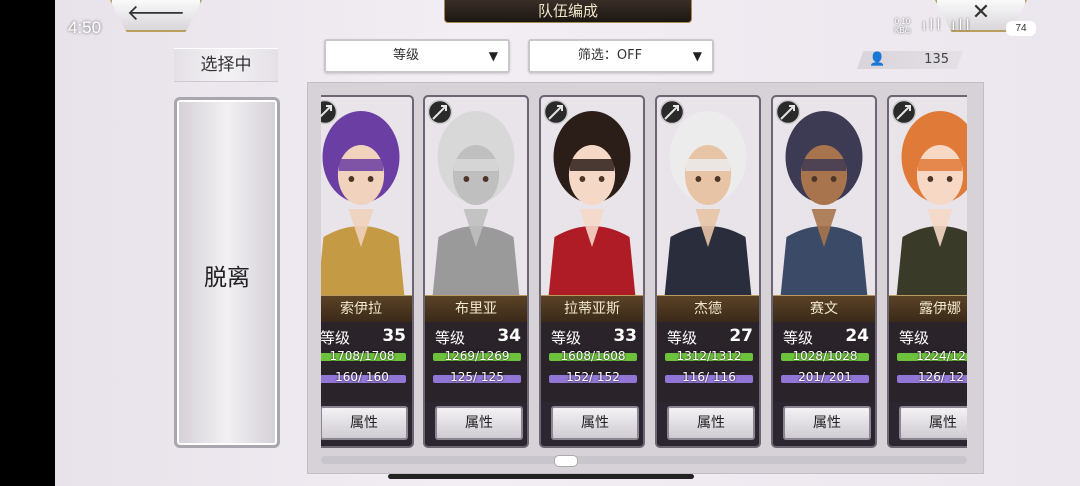  I want to click on home-indicator, so click(541, 476).